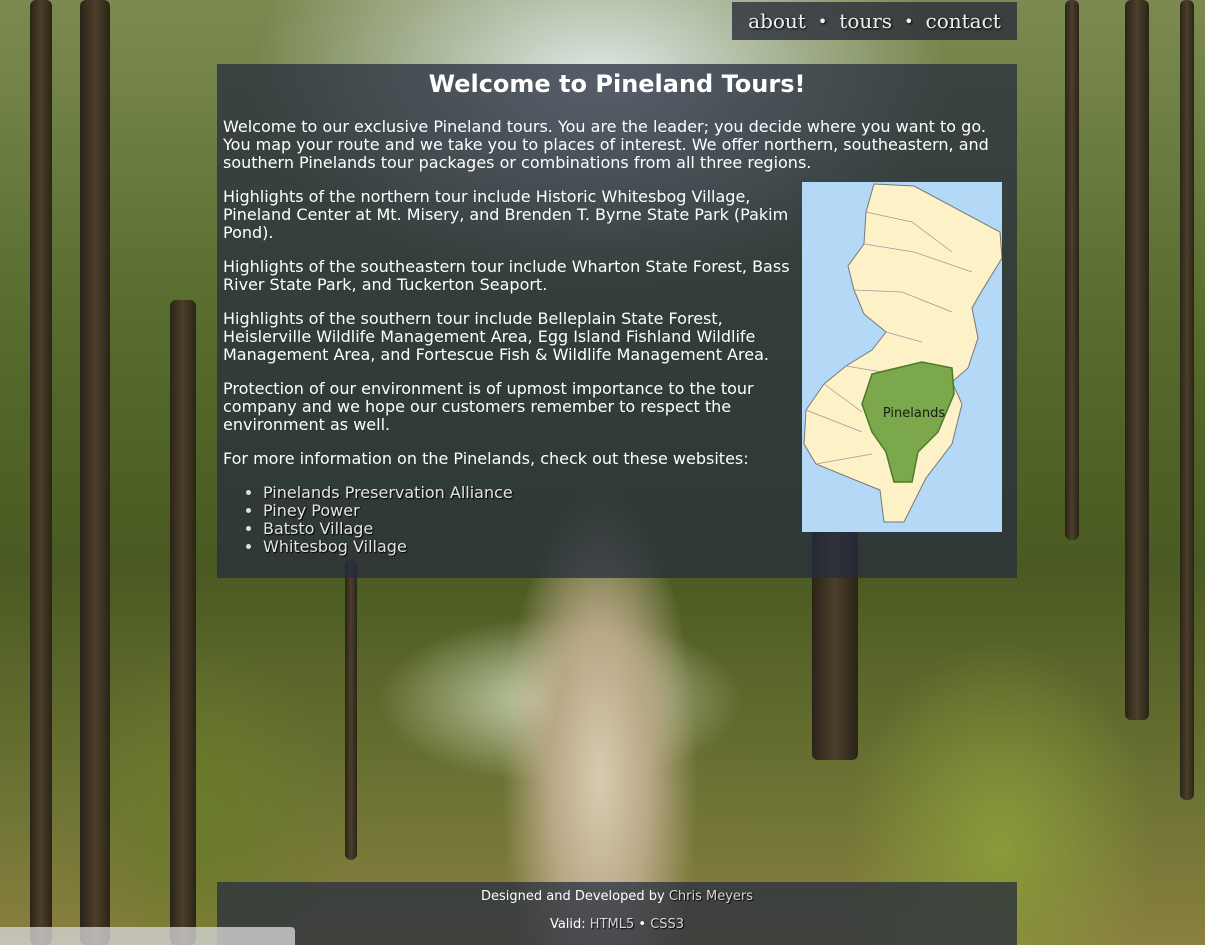 Image resolution: width=1205 pixels, height=945 pixels. What do you see at coordinates (865, 21) in the screenshot?
I see `nav-tours-link: tours` at bounding box center [865, 21].